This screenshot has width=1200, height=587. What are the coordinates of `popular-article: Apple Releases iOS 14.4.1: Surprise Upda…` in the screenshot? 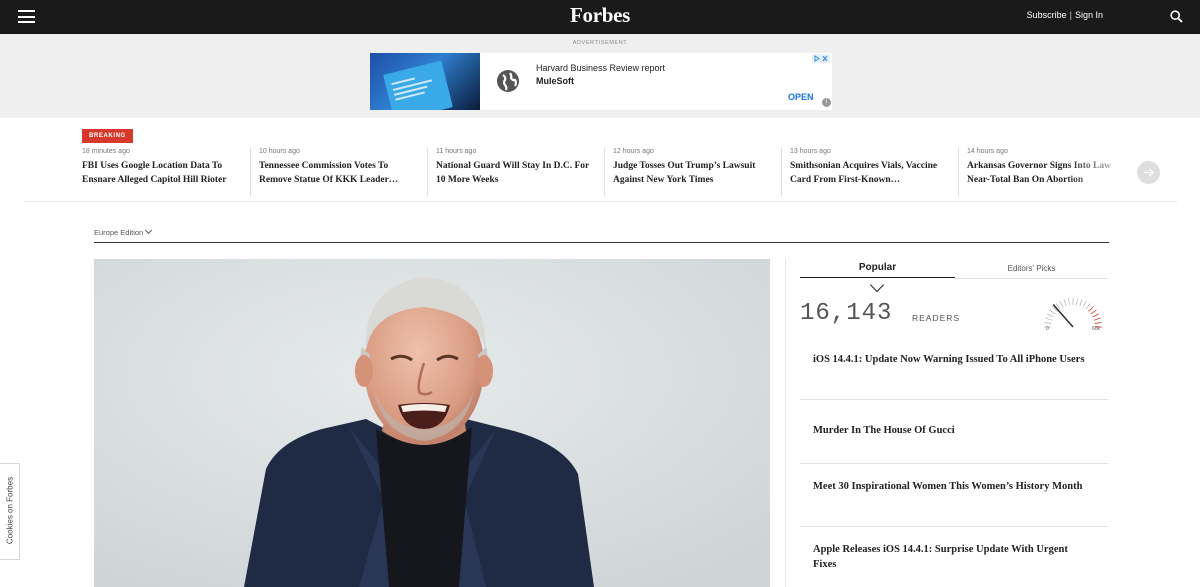 It's located at (954, 557).